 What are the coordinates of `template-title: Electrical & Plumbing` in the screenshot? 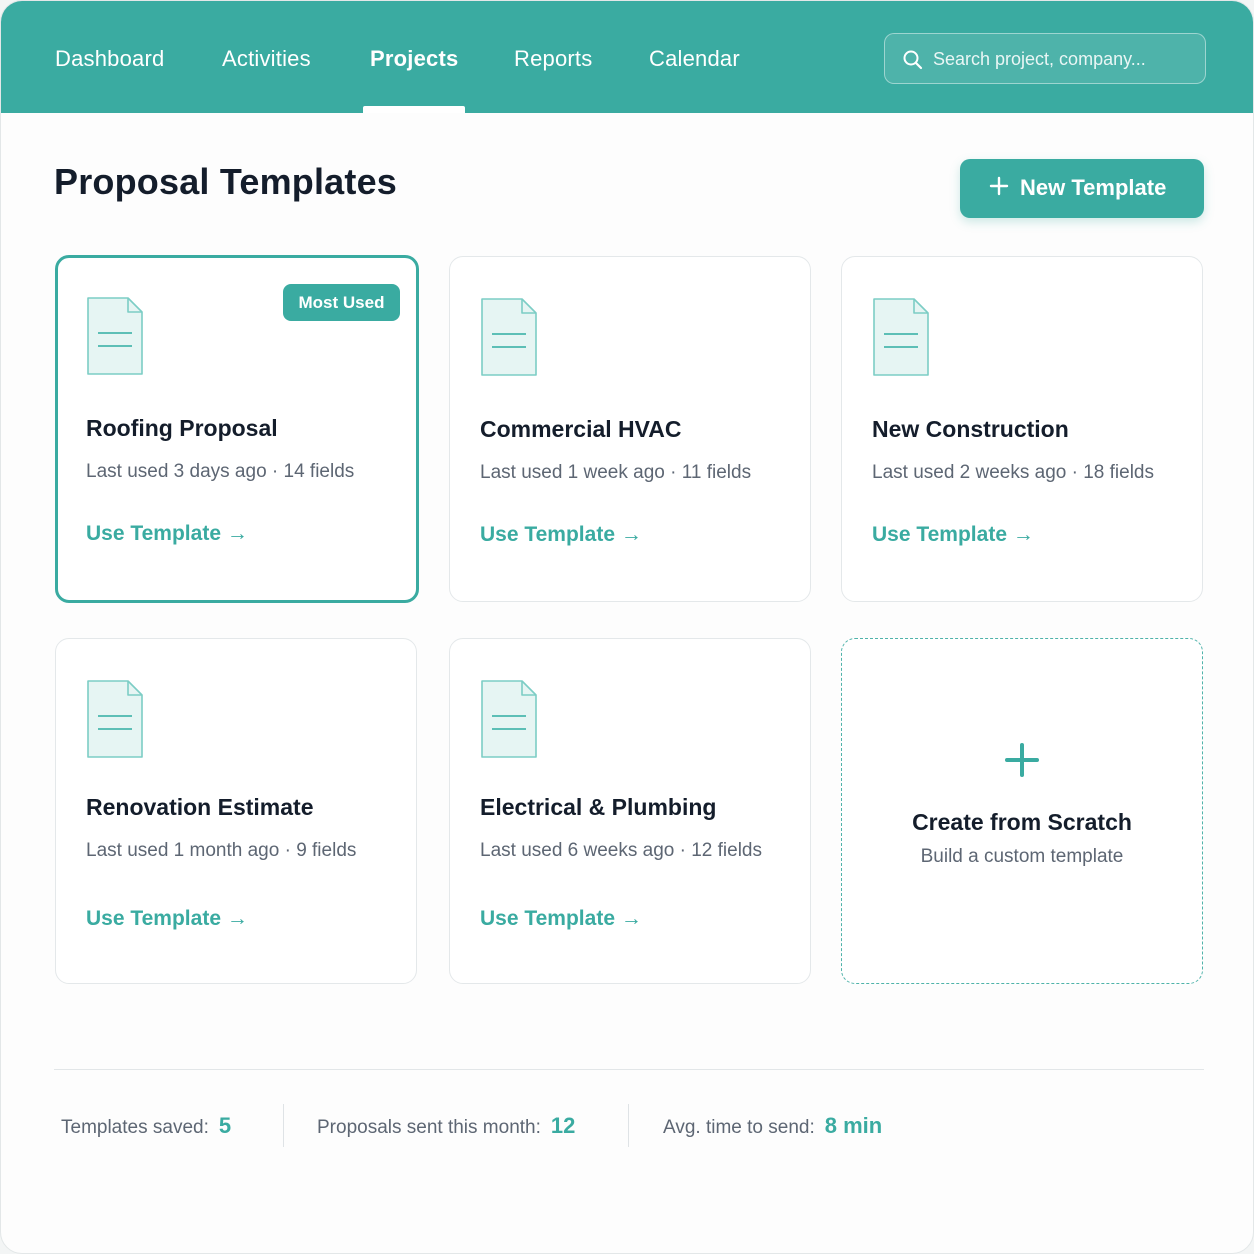 It's located at (598, 807).